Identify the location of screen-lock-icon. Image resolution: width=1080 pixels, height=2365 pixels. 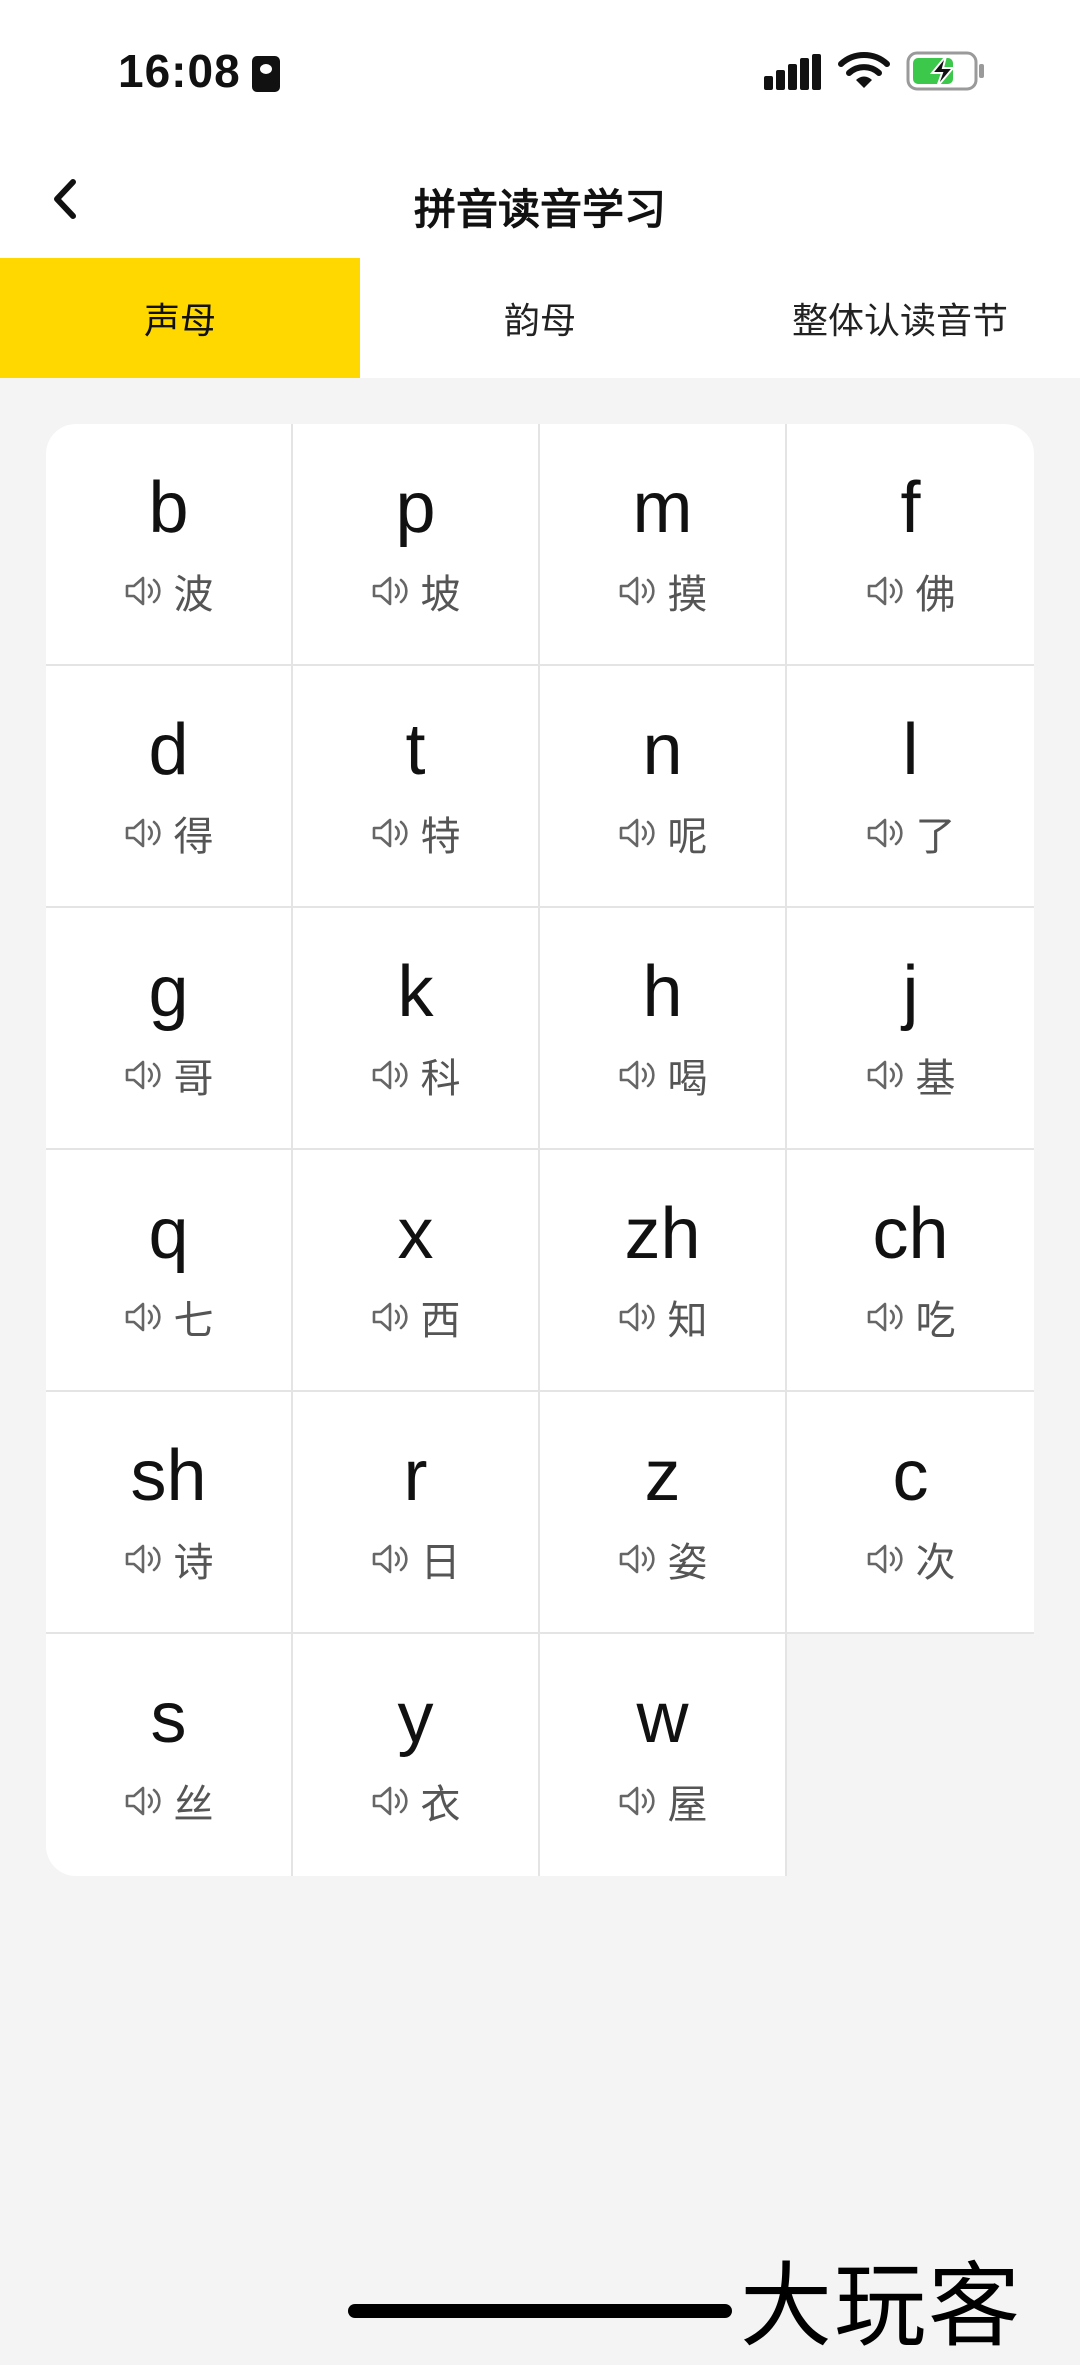
(266, 74).